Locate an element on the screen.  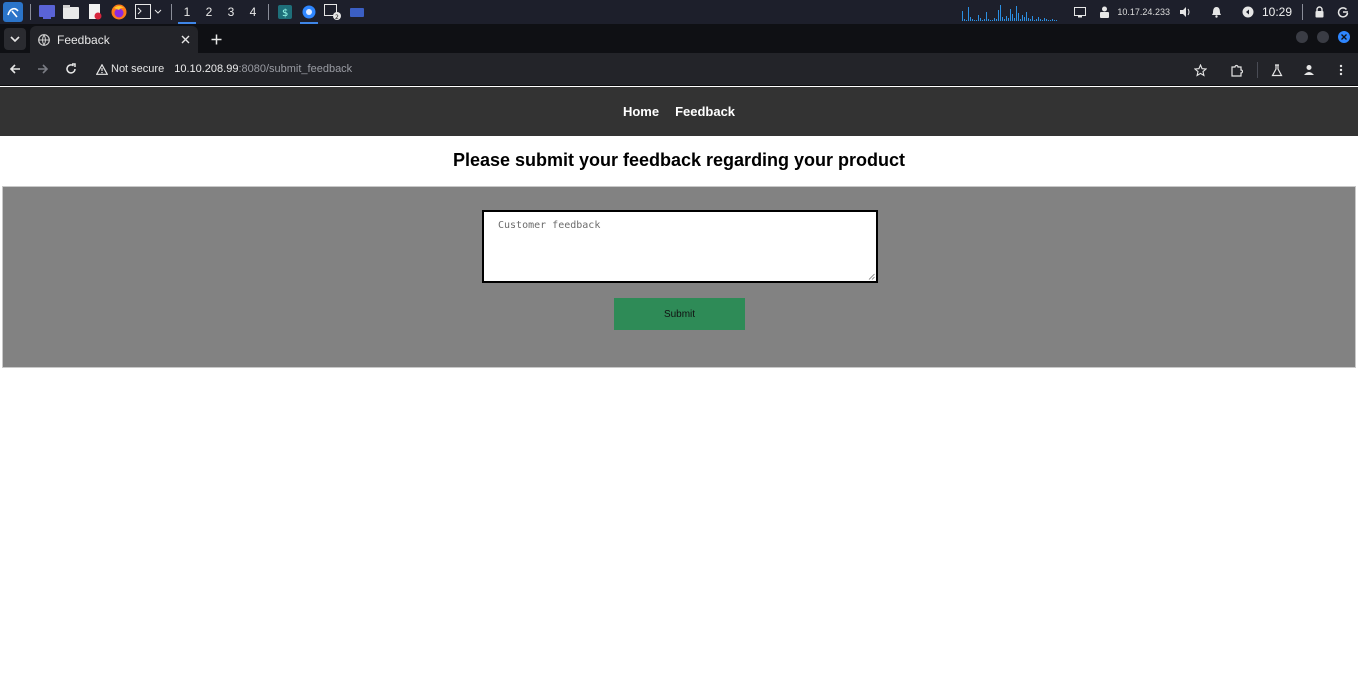
browser-tab-strip: Feedback is located at coordinates (679, 38).